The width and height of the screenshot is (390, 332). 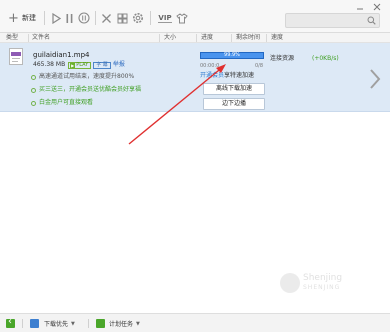 I want to click on delete-button, so click(x=106, y=18).